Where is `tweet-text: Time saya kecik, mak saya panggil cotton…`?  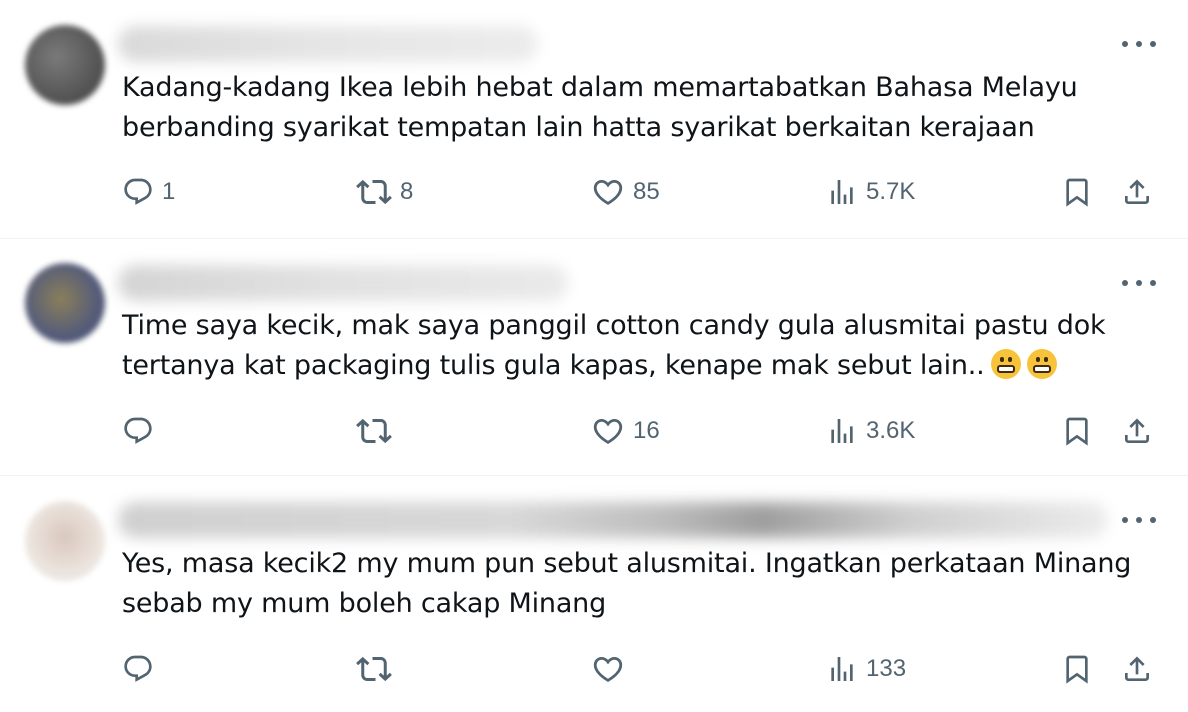
tweet-text: Time saya kecik, mak saya panggil cotton… is located at coordinates (642, 346).